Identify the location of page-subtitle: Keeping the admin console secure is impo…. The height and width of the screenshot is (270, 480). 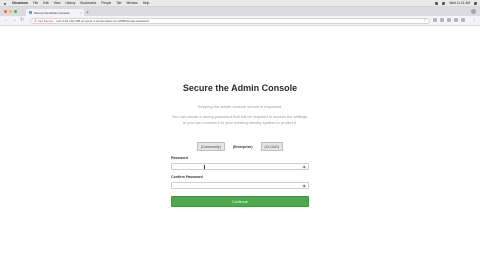
(240, 106).